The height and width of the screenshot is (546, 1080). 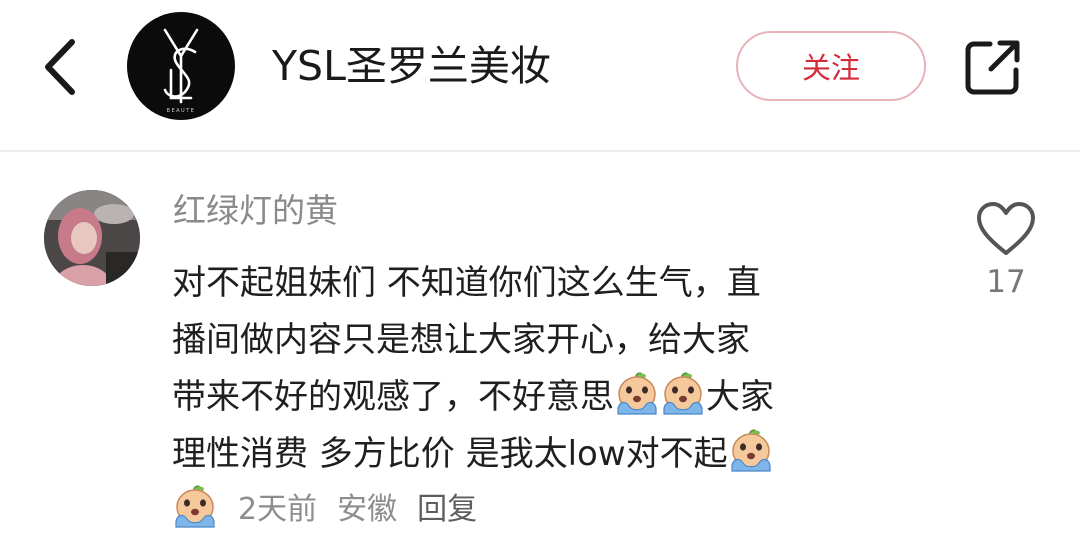 What do you see at coordinates (324, 506) in the screenshot?
I see `comment-meta: 2天前 安徽 回复` at bounding box center [324, 506].